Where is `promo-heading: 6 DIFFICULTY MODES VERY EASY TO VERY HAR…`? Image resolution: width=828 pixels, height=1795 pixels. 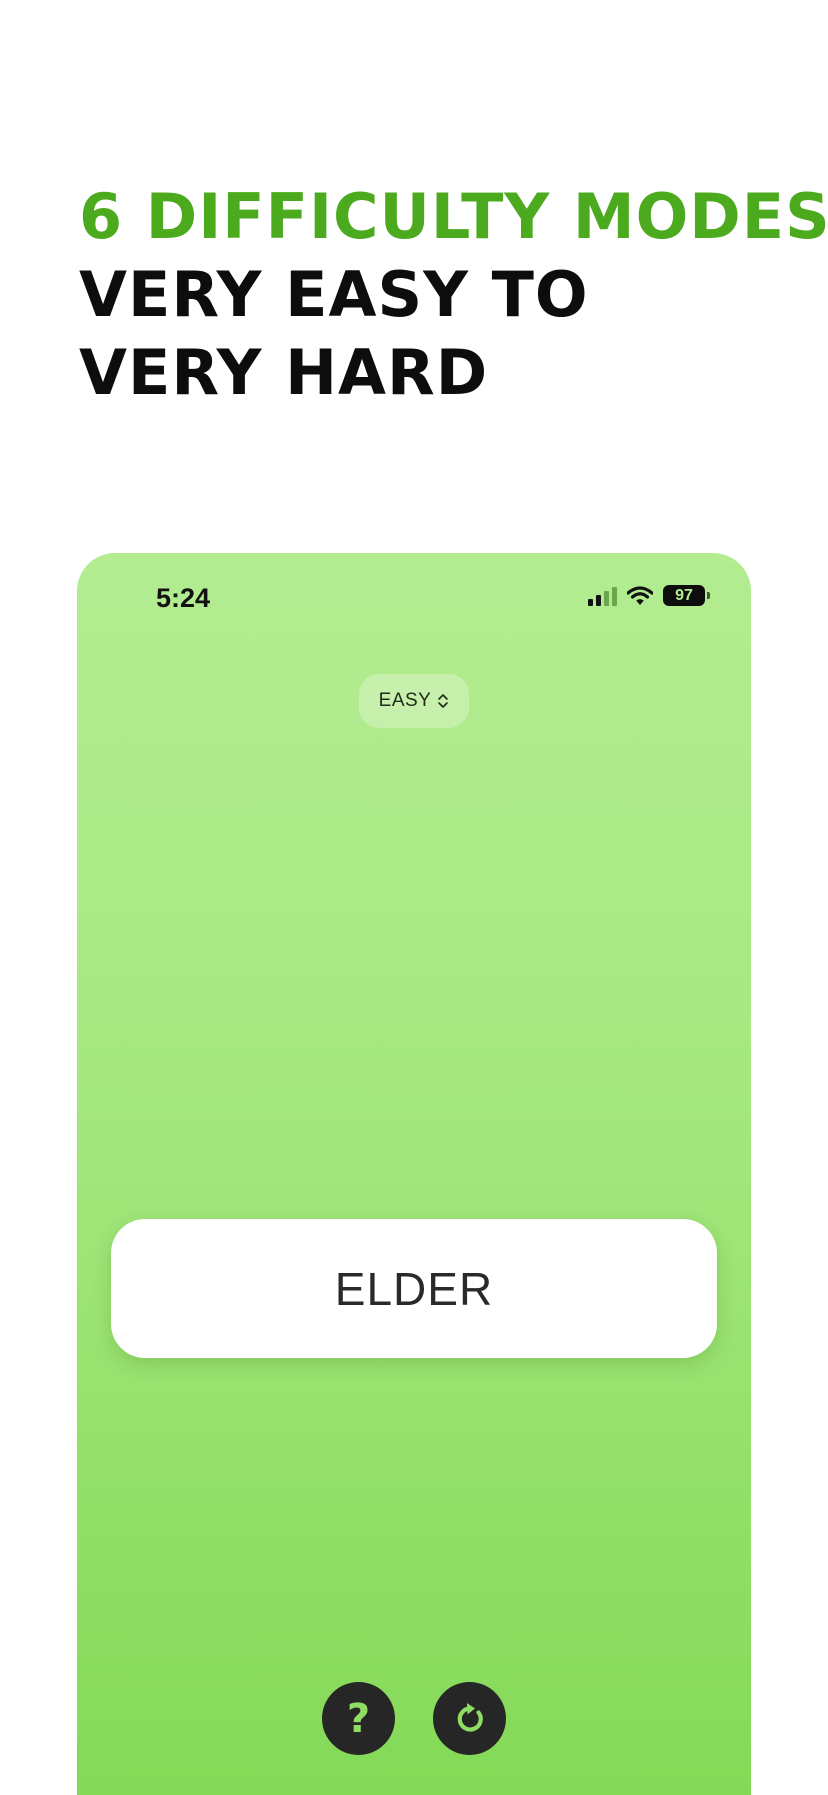 promo-heading: 6 DIFFICULTY MODES VERY EASY TO VERY HAR… is located at coordinates (453, 295).